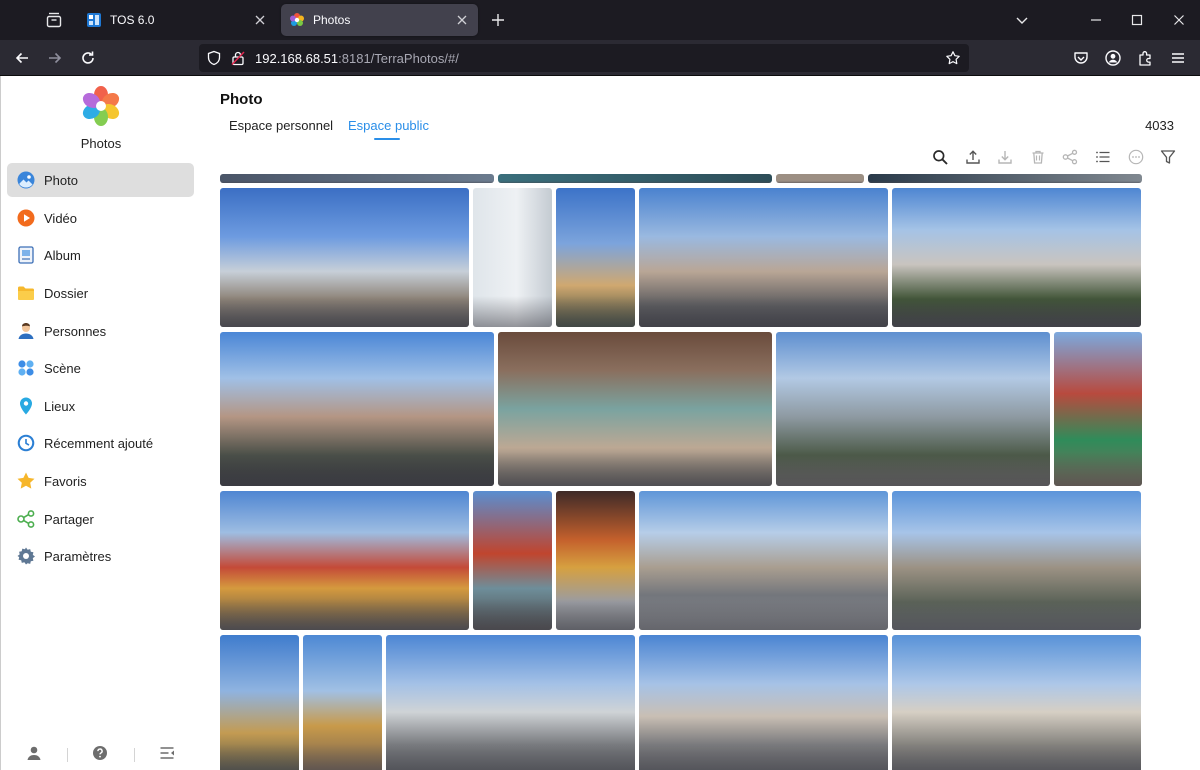 Image resolution: width=1200 pixels, height=770 pixels. Describe the element at coordinates (600, 20) in the screenshot. I see `browser-tab-bar: TOS 6.0 Photos` at that location.